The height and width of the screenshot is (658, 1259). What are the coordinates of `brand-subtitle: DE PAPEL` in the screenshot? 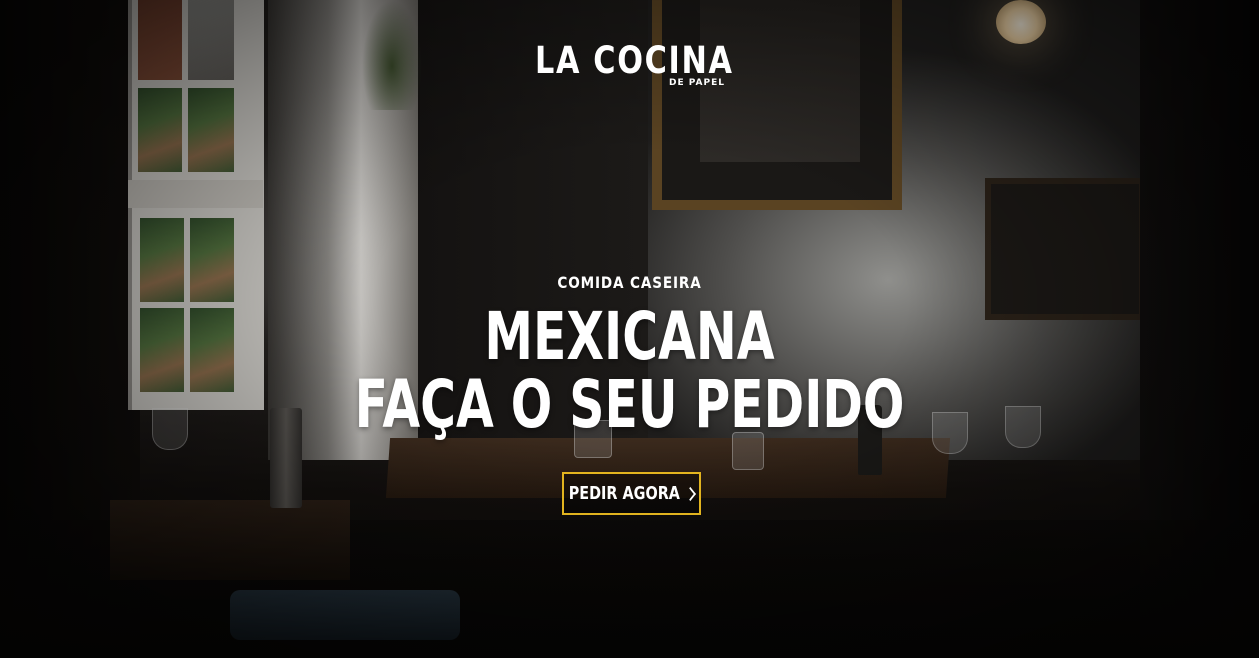 It's located at (697, 83).